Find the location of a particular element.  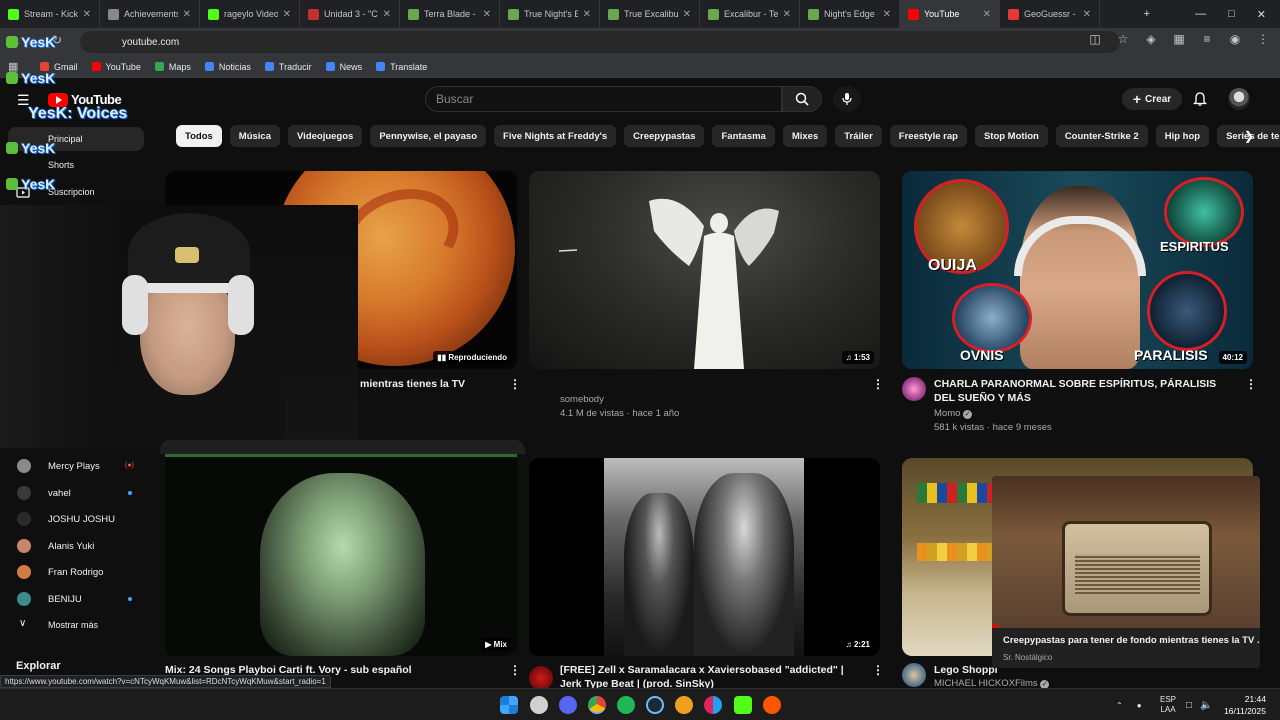

subscription-item: Fran Rodrigo is located at coordinates (80, 572).